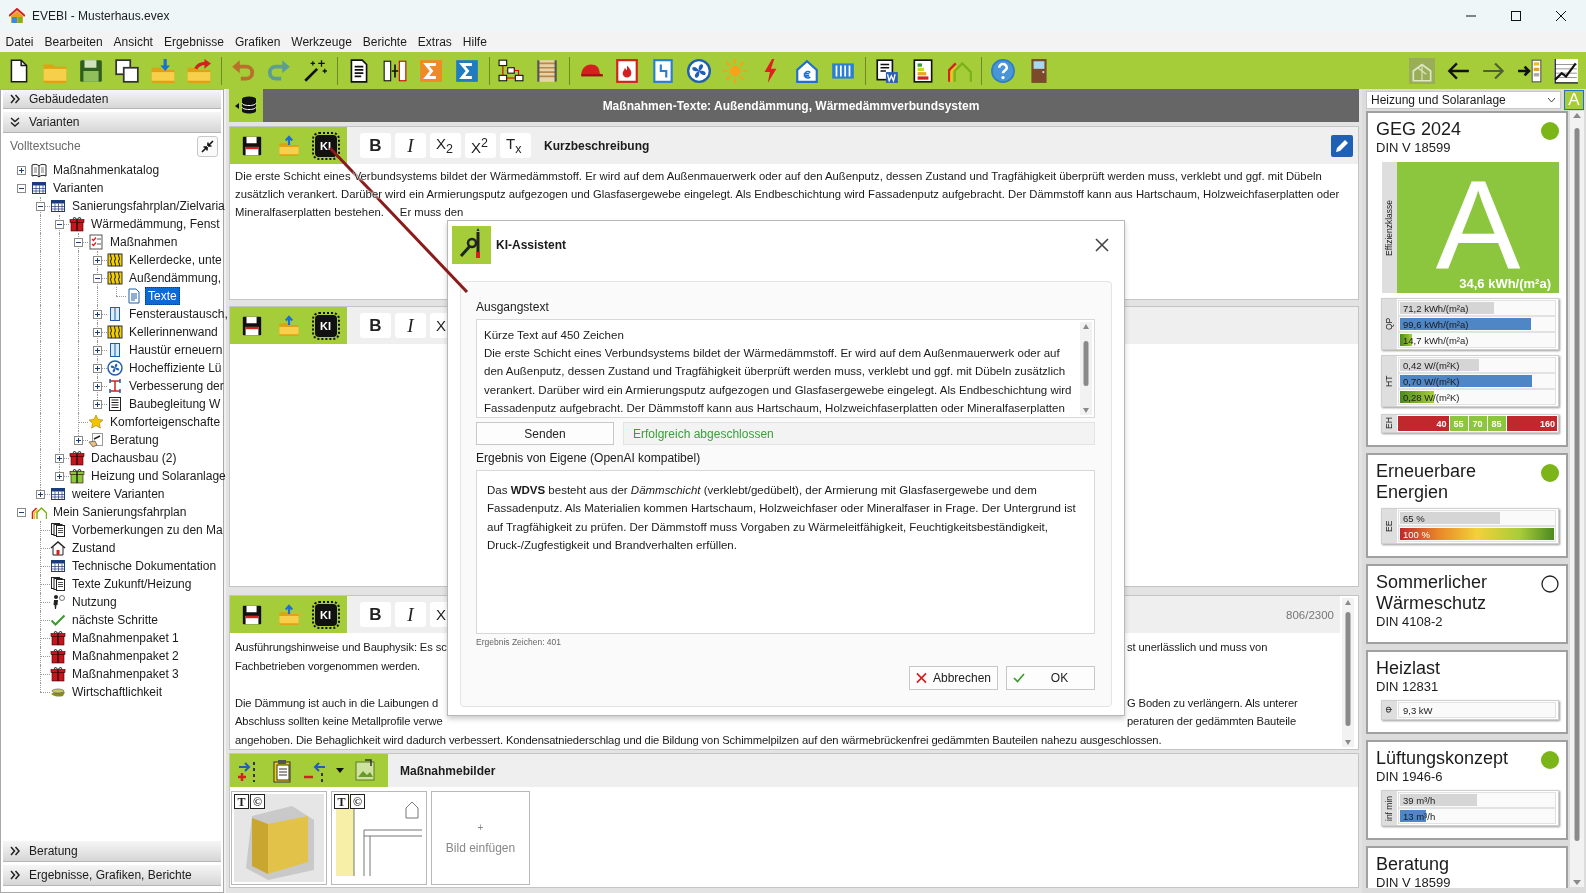  I want to click on ok-button: OK, so click(1050, 678).